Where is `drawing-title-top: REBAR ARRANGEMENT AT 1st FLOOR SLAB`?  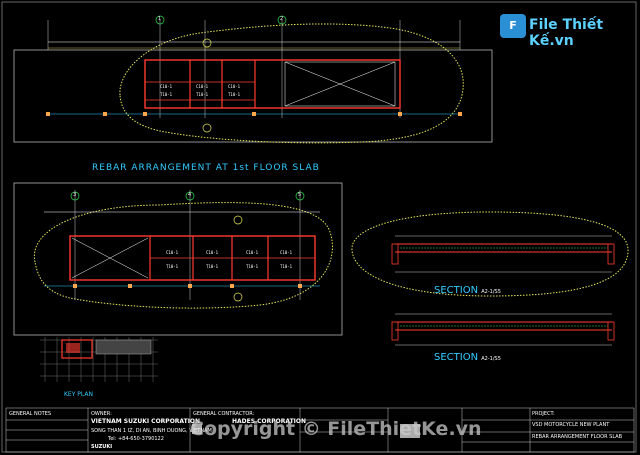 drawing-title-top: REBAR ARRANGEMENT AT 1st FLOOR SLAB is located at coordinates (206, 168).